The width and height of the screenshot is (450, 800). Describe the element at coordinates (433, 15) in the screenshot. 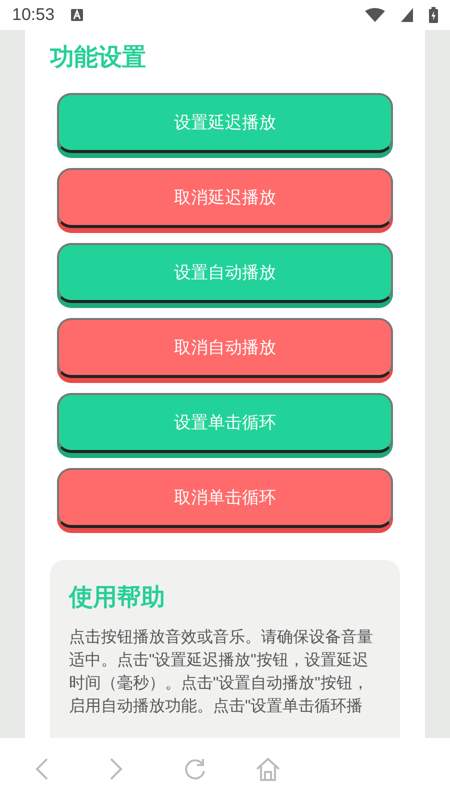

I see `battery-icon` at that location.